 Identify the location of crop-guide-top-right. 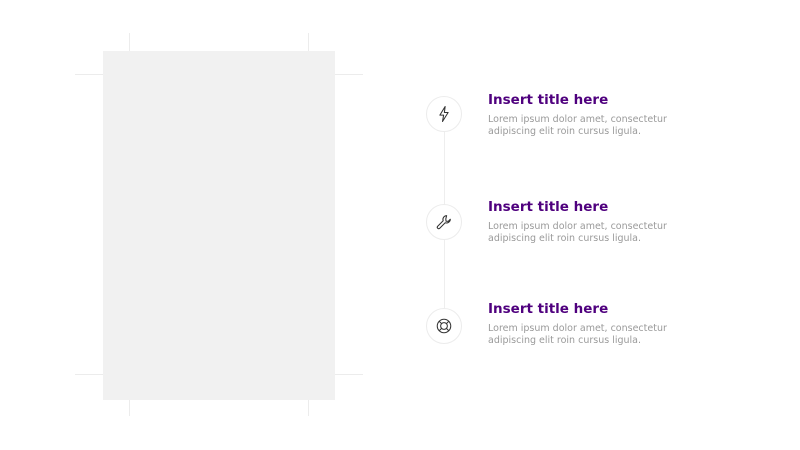
(349, 74).